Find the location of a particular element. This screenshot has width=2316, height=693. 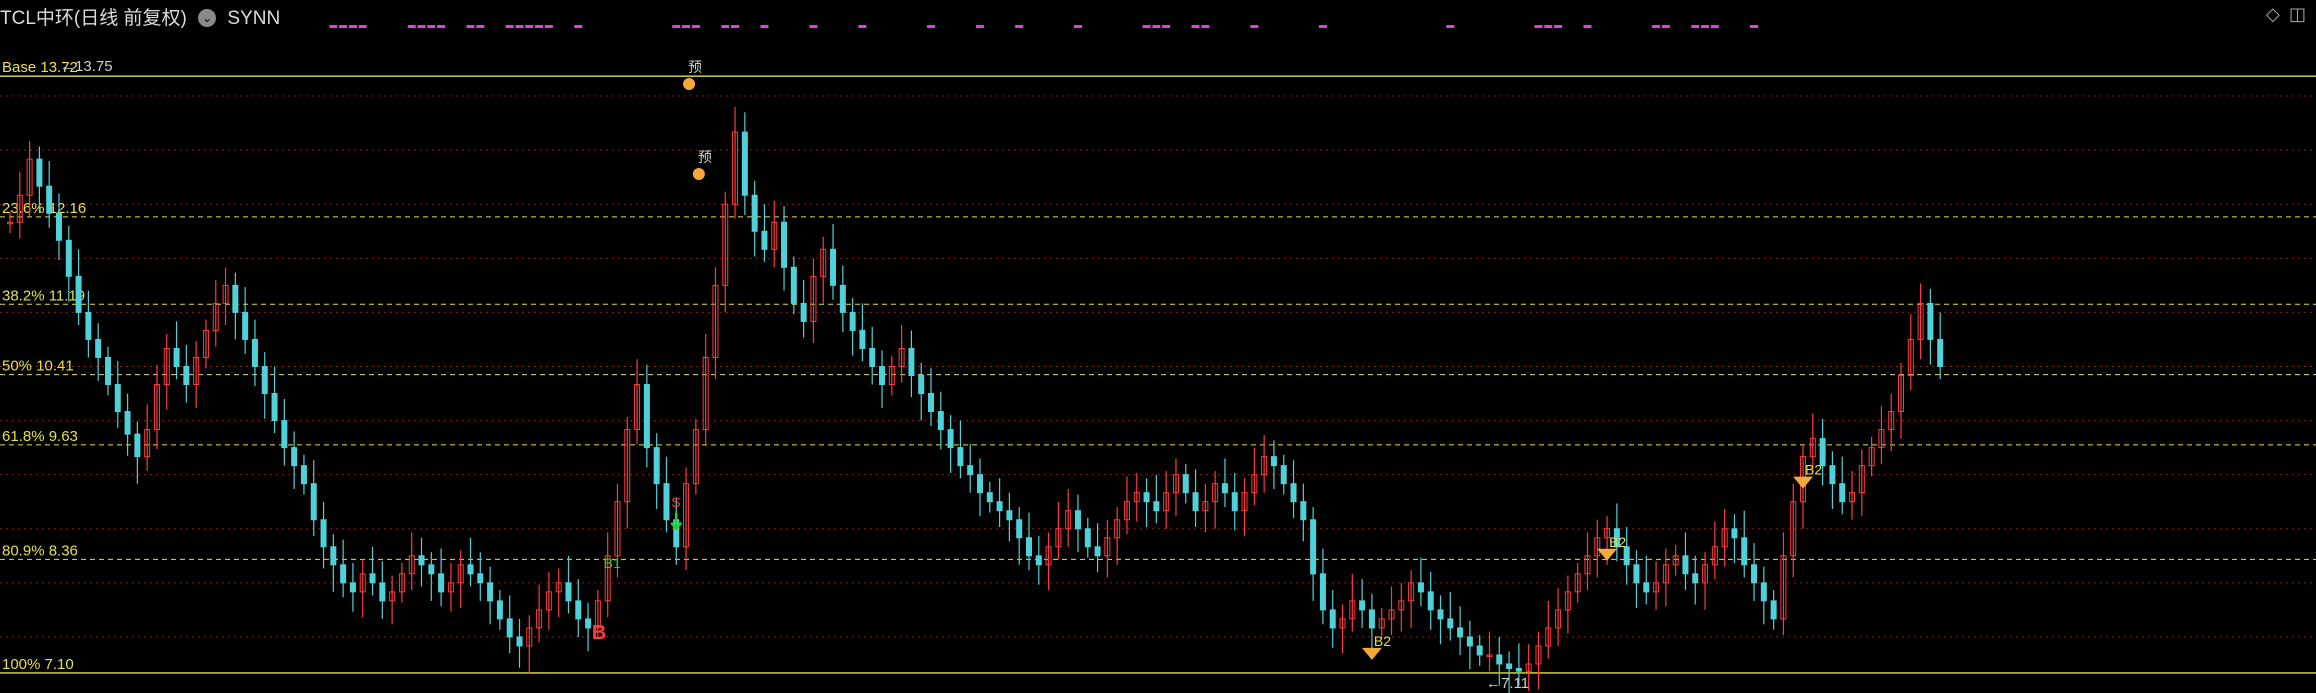

fib-level-label: 61.8% 9.63 is located at coordinates (40, 436).